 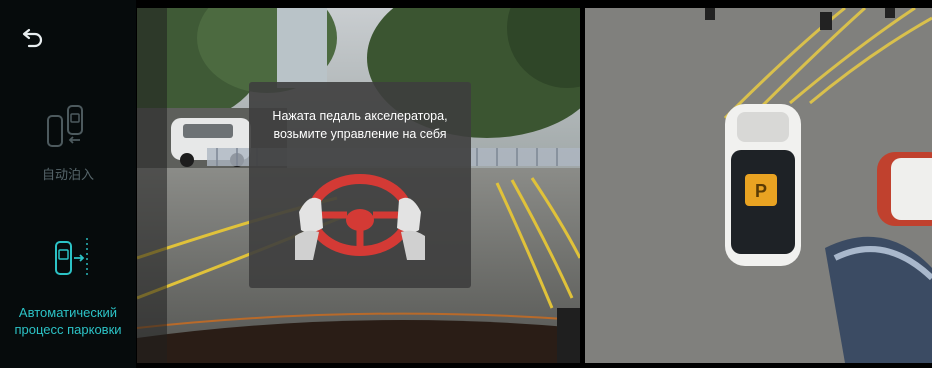 What do you see at coordinates (71, 258) in the screenshot?
I see `park-out-icon` at bounding box center [71, 258].